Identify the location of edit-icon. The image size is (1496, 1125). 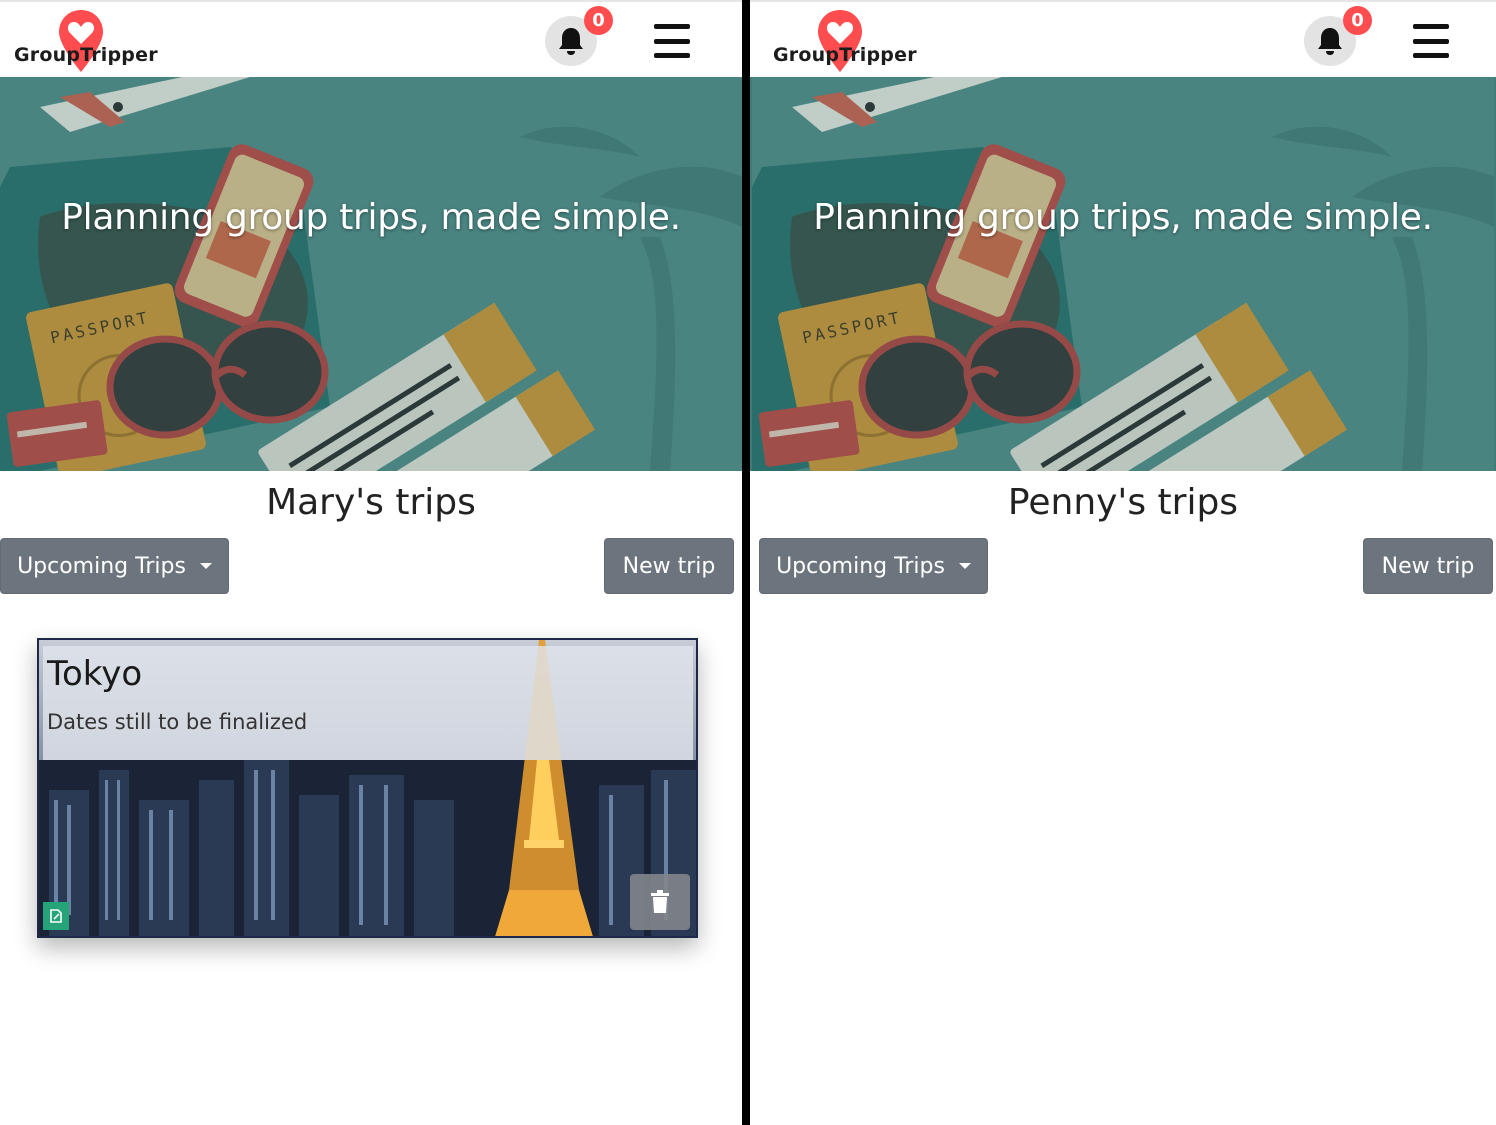
(56, 916).